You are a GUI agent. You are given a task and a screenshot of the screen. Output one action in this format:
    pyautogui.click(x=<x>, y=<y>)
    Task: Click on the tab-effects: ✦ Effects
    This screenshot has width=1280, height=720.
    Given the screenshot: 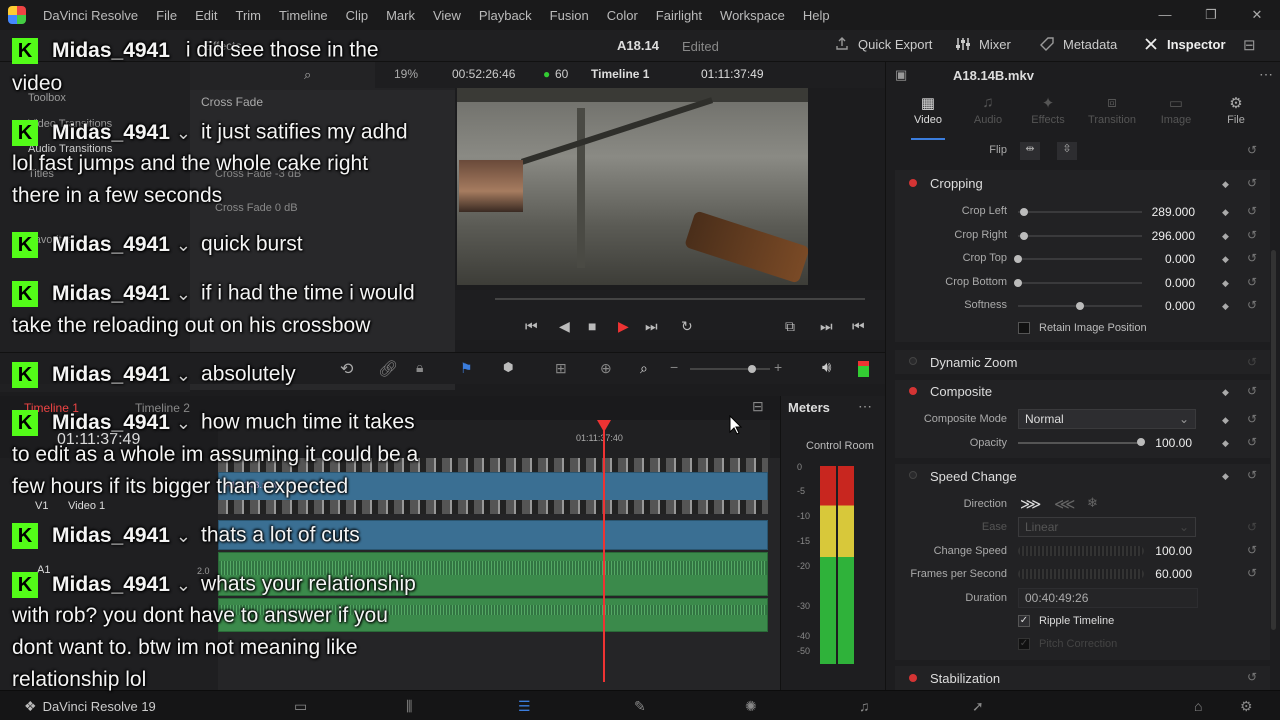 What is the action you would take?
    pyautogui.click(x=1048, y=110)
    